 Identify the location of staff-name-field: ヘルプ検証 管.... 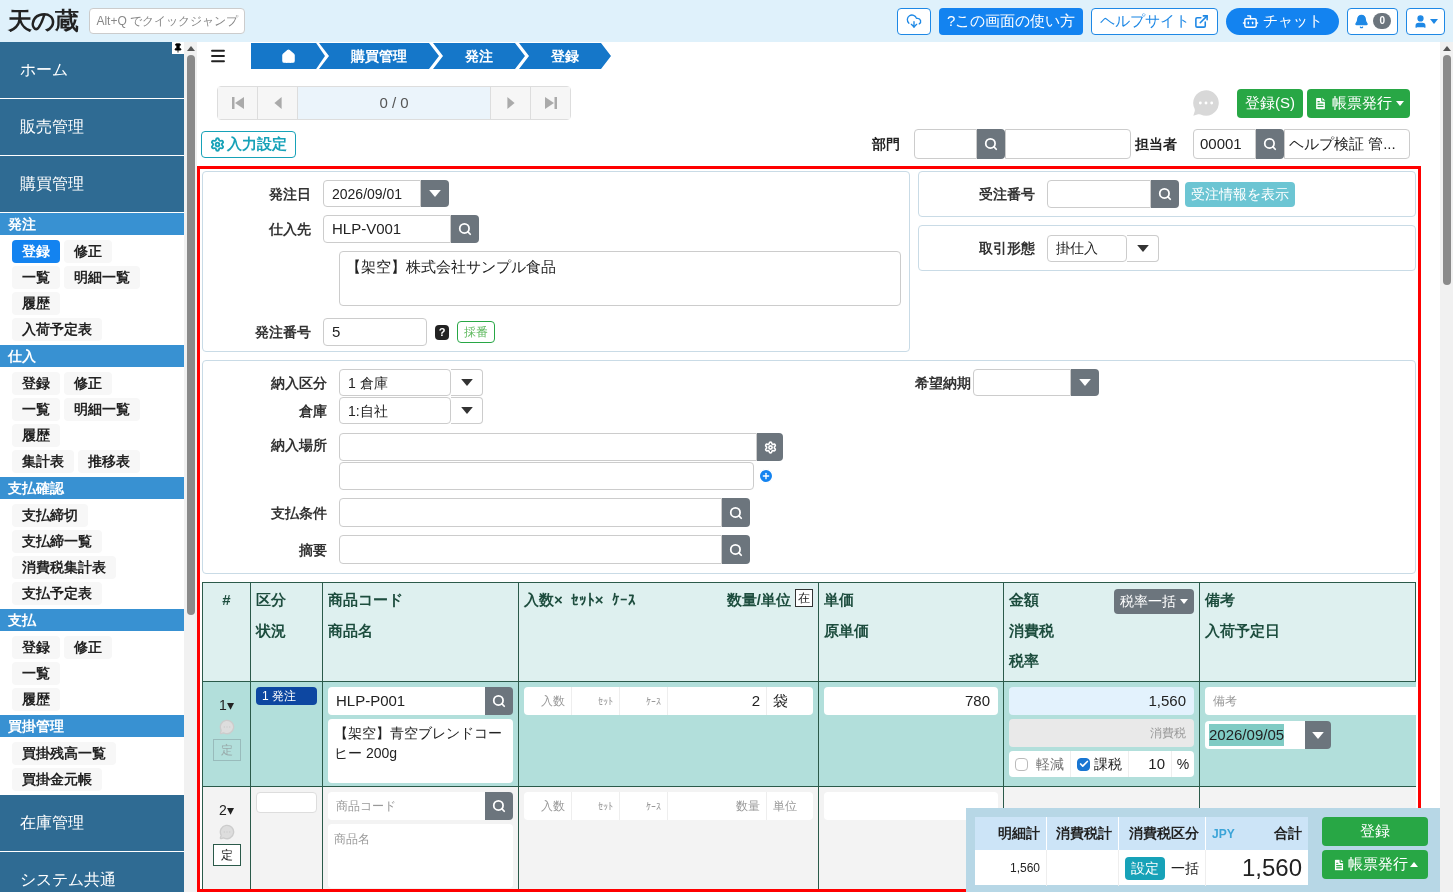
(1347, 144).